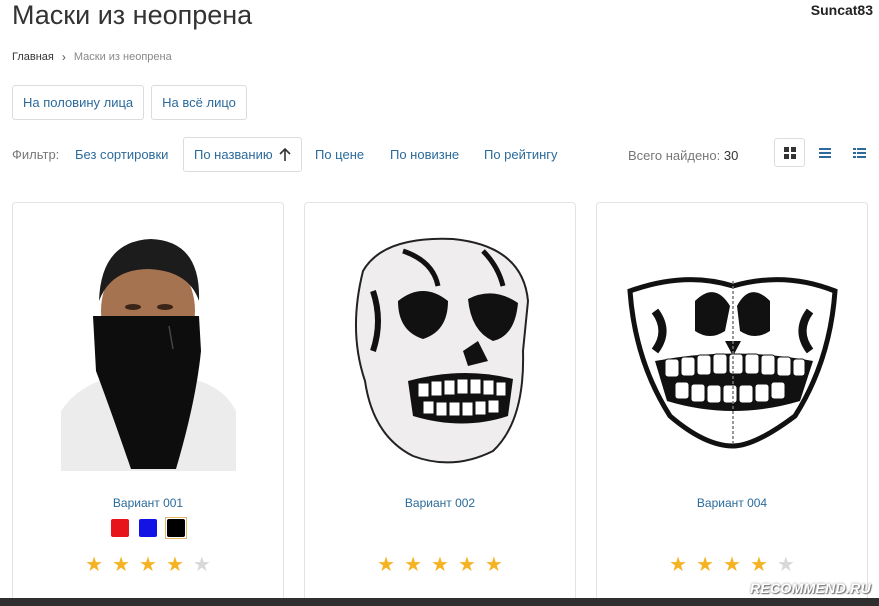  I want to click on sort-by-rating-link: По рейтингу, so click(521, 154).